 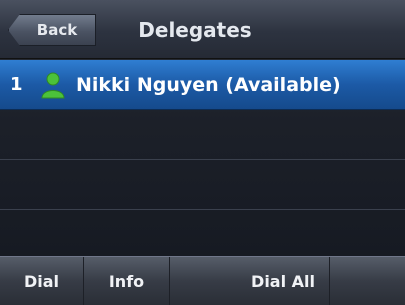 I want to click on empty-softkey, so click(x=367, y=281).